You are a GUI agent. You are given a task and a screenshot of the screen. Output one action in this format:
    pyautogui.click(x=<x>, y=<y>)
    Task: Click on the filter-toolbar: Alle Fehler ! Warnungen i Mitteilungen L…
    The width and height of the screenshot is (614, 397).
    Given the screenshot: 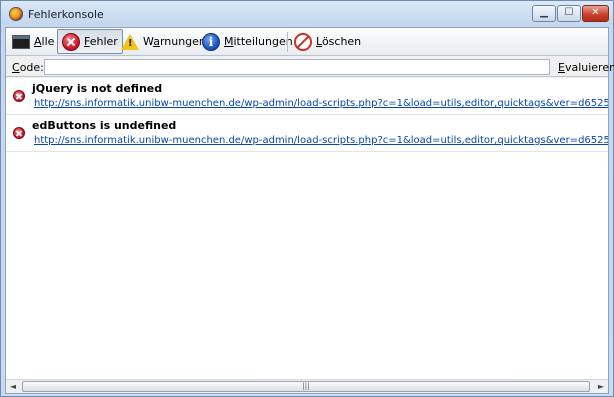 What is the action you would take?
    pyautogui.click(x=307, y=42)
    